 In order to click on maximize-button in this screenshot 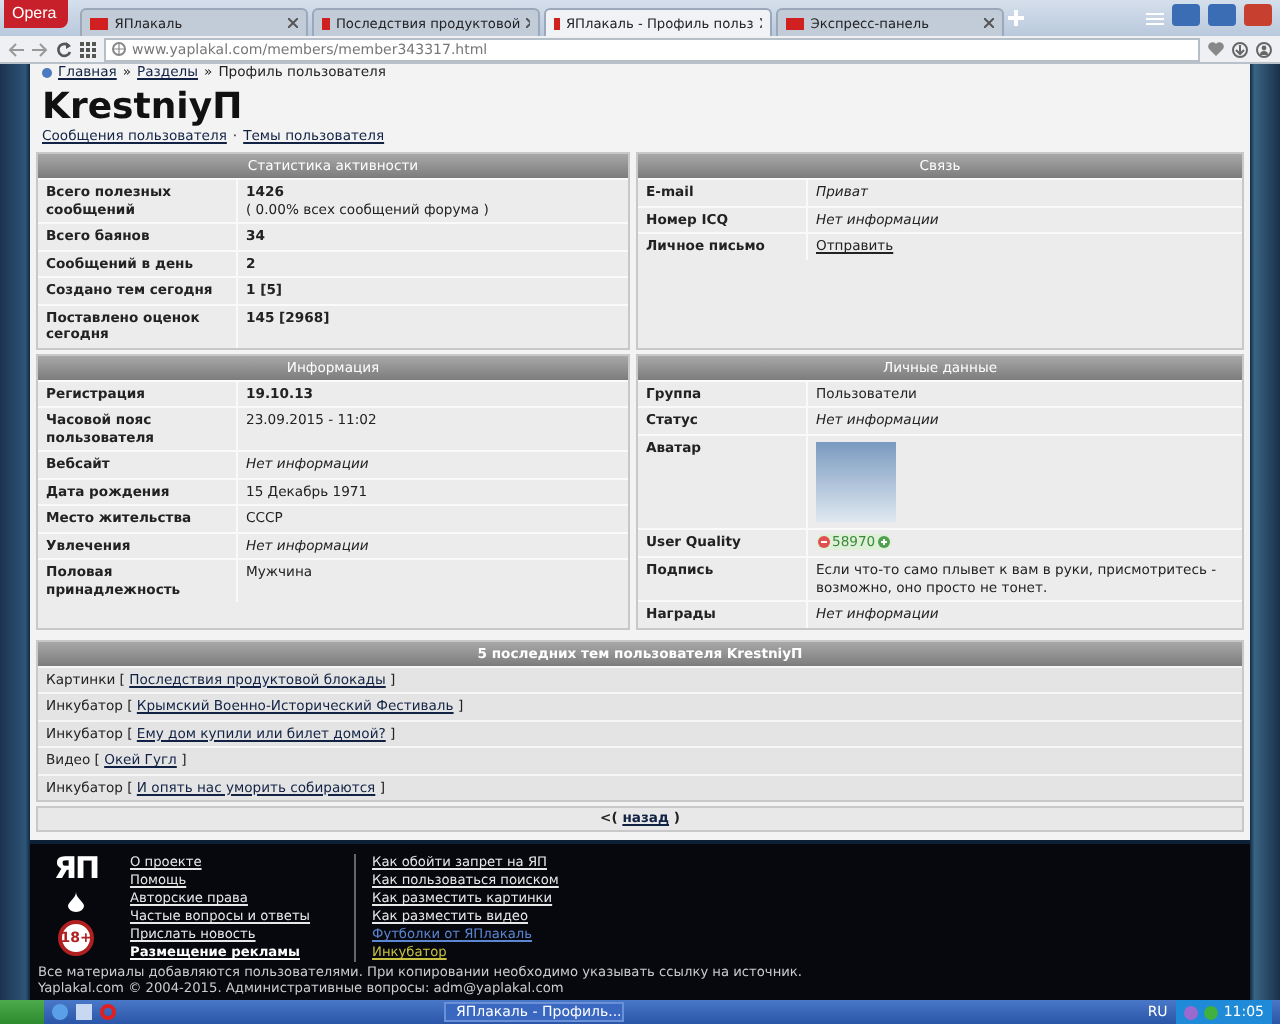, I will do `click(1222, 15)`.